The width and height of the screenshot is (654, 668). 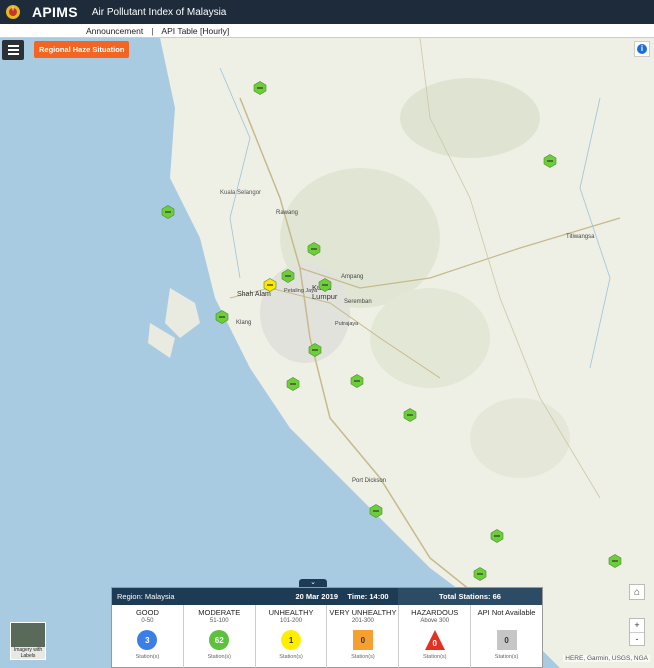 What do you see at coordinates (146, 596) in the screenshot?
I see `legend-region: Region: Malaysia` at bounding box center [146, 596].